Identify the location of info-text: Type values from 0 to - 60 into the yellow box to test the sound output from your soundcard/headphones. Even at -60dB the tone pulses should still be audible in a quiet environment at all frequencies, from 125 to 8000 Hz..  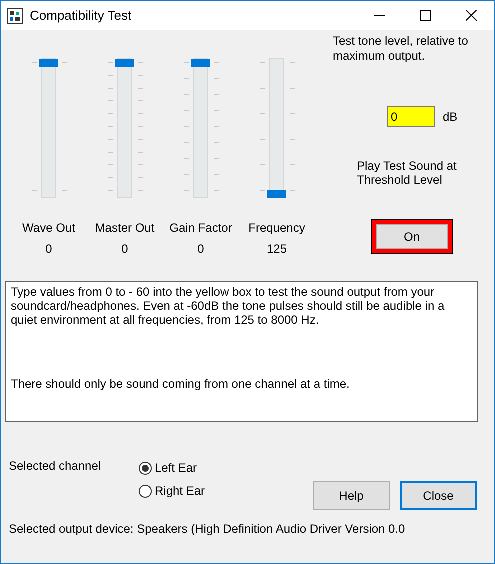
(228, 306).